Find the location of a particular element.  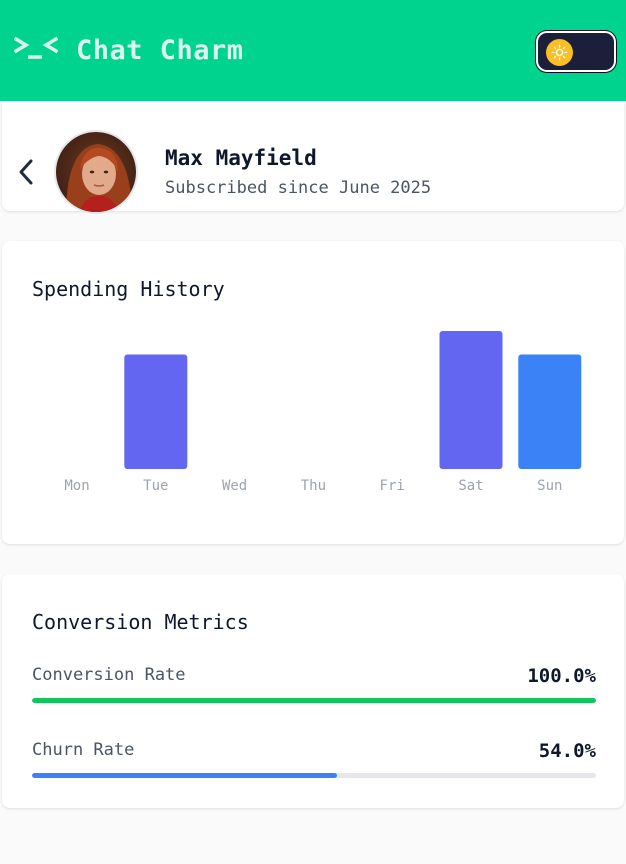

app-title: Chat Charm is located at coordinates (160, 50).